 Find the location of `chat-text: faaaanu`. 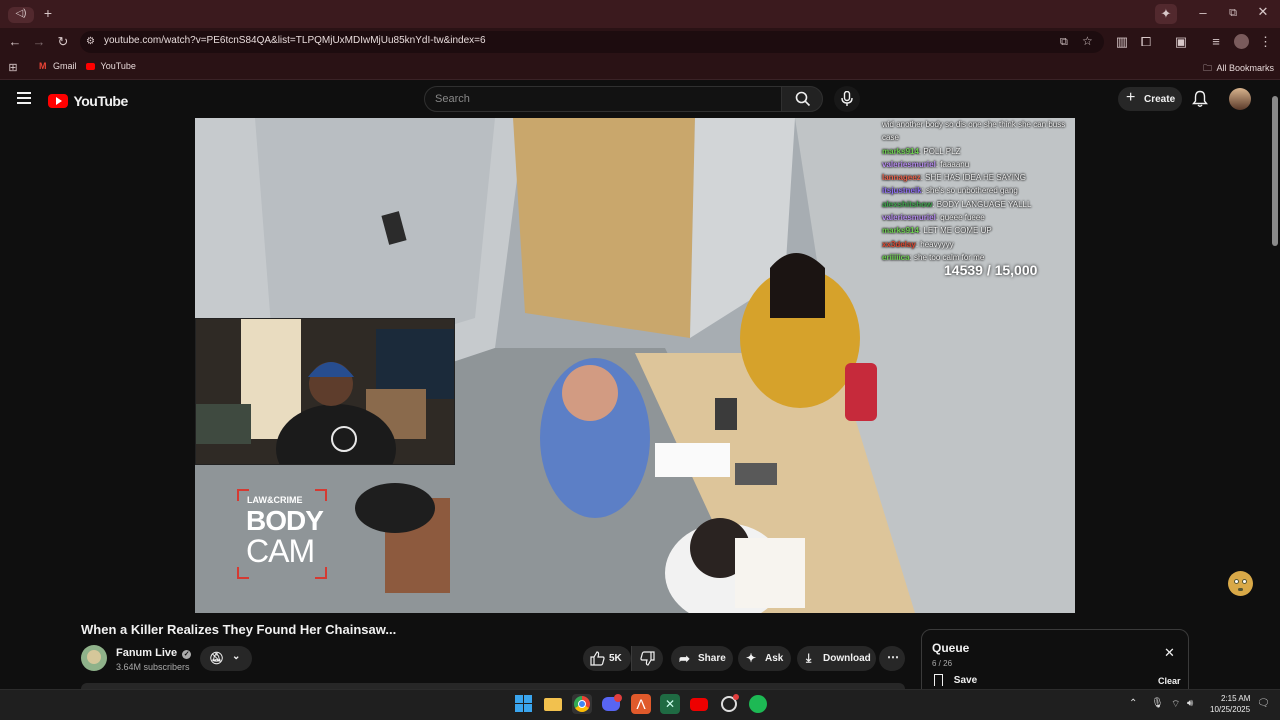

chat-text: faaaanu is located at coordinates (955, 164).